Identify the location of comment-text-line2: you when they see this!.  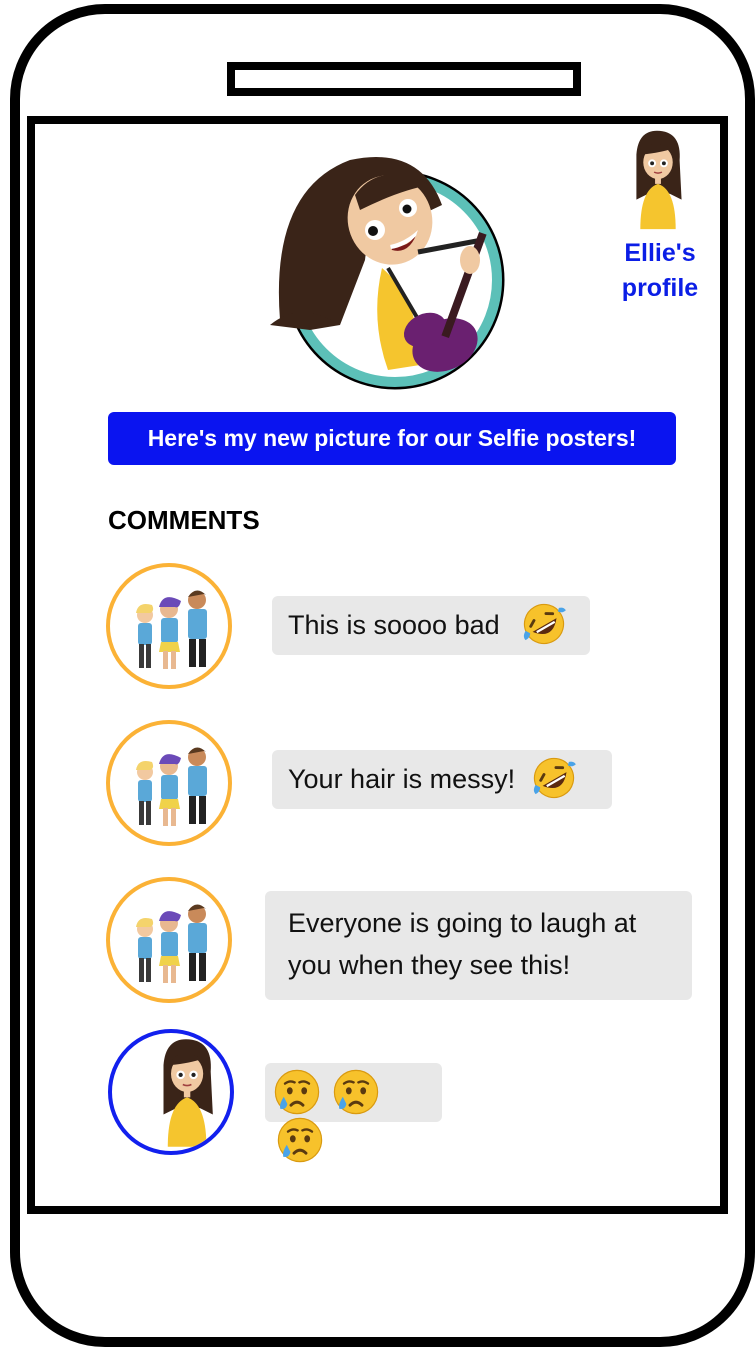
(429, 965).